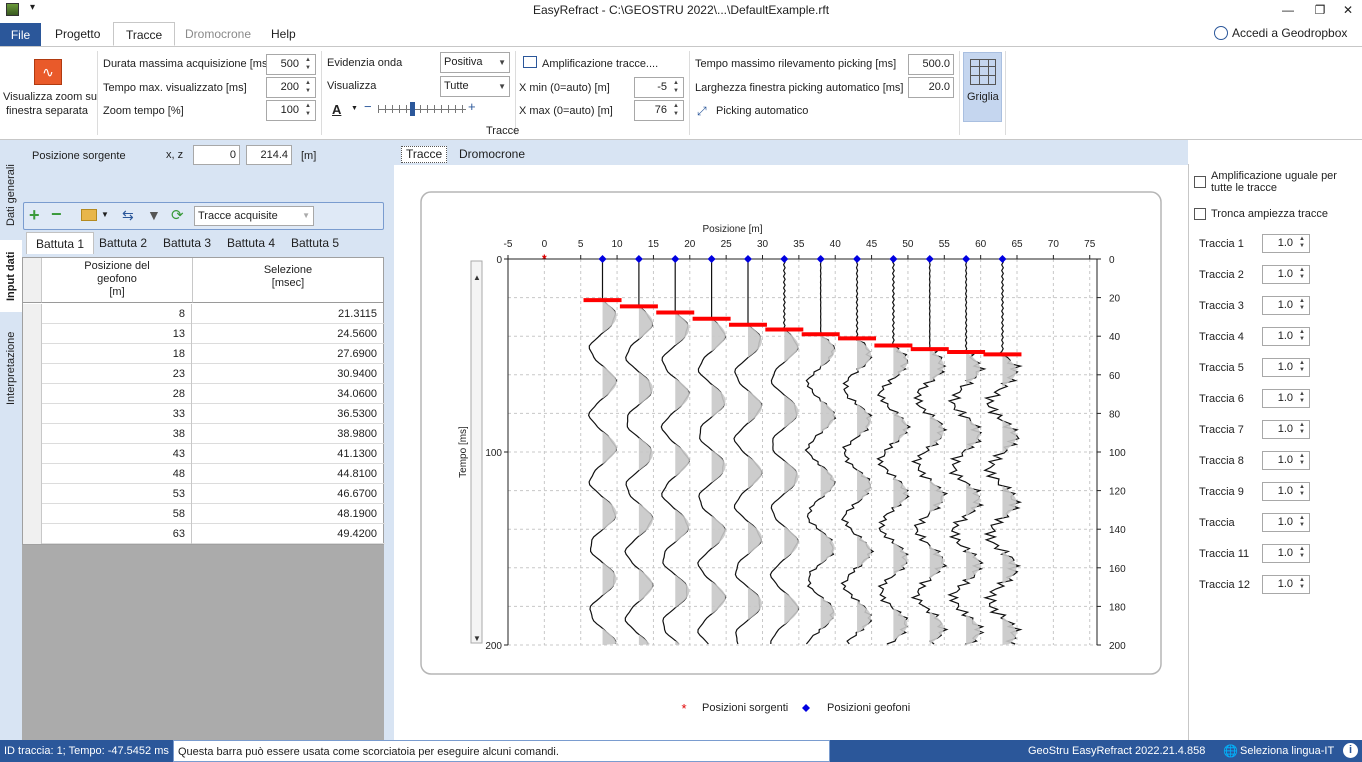 The height and width of the screenshot is (762, 1362). I want to click on login-link: Accedi a Geodropbox, so click(1280, 33).